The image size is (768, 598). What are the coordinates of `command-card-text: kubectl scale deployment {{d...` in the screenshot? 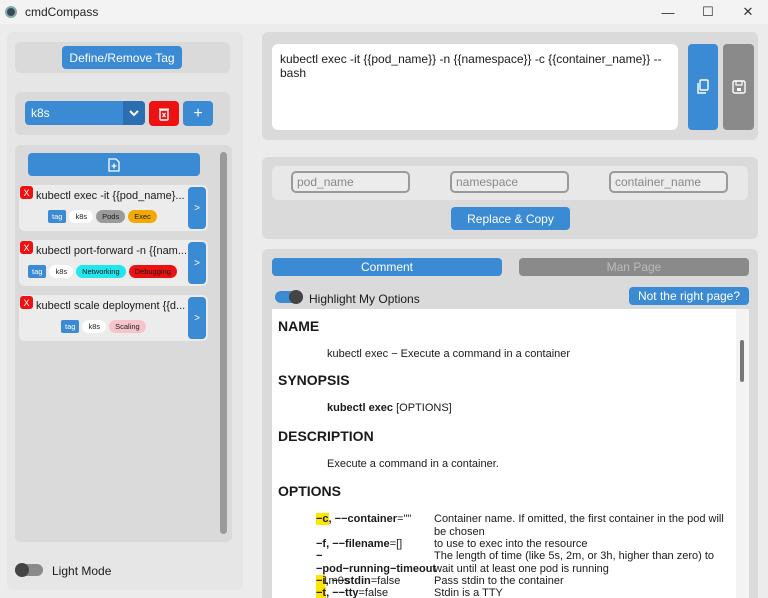 It's located at (111, 306).